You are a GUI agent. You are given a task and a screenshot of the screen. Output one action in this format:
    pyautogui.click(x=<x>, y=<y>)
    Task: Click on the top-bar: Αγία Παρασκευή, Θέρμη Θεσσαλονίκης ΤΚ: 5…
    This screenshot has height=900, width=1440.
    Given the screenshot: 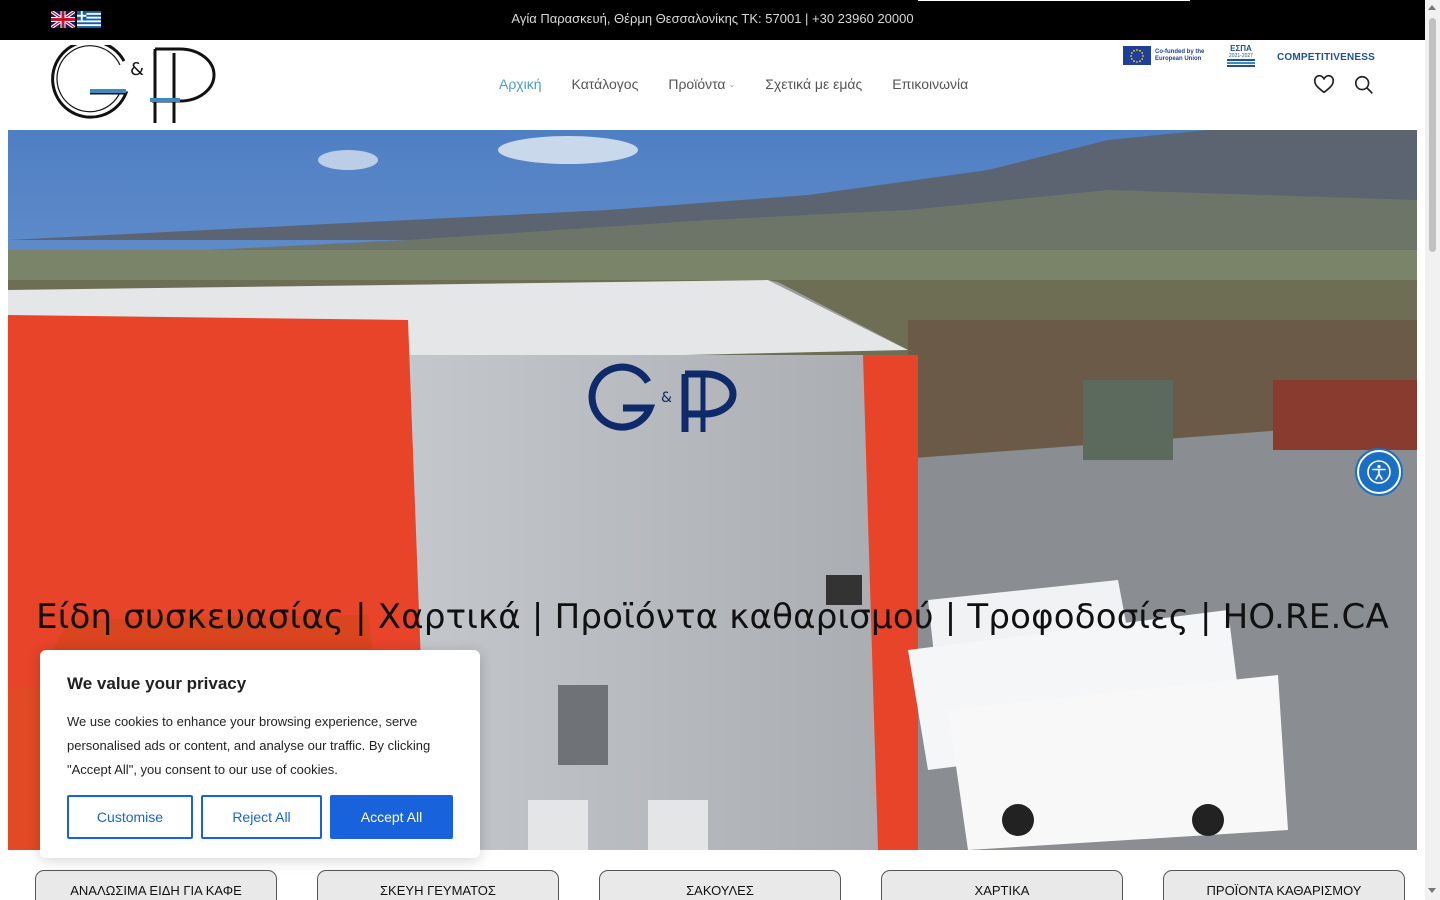 What is the action you would take?
    pyautogui.click(x=712, y=20)
    